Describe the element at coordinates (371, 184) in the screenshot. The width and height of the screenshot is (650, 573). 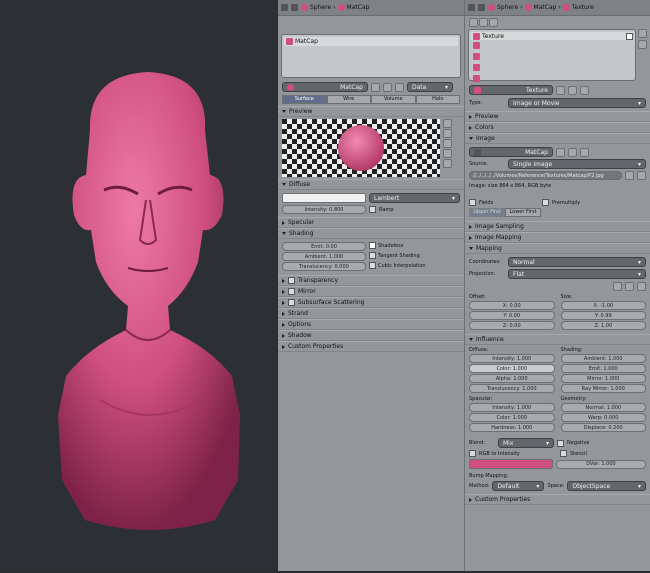
I see `section-diffuse: Diffuse` at that location.